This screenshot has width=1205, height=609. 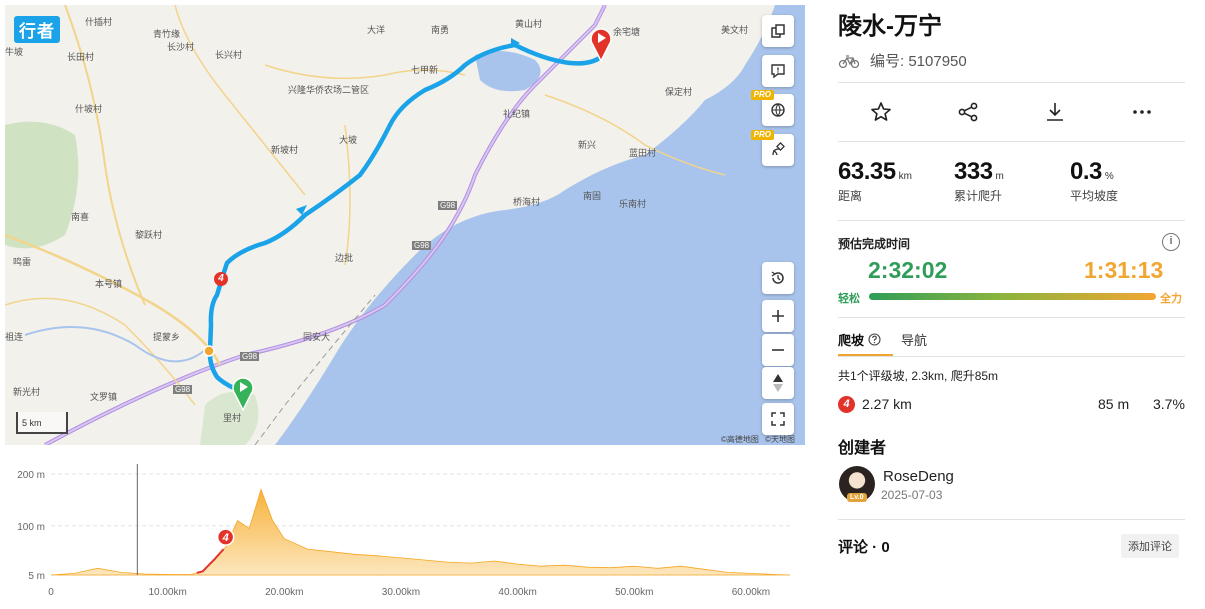 What do you see at coordinates (905, 176) in the screenshot?
I see `stat-unit: km` at bounding box center [905, 176].